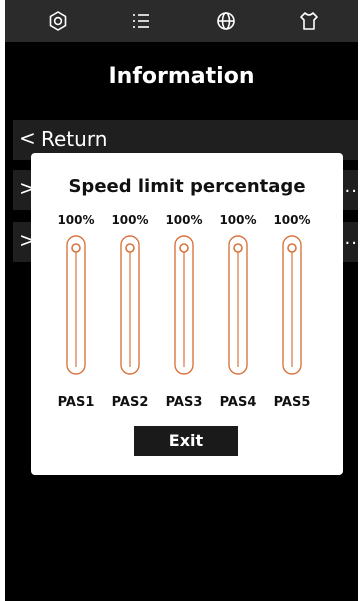 The width and height of the screenshot is (363, 601). Describe the element at coordinates (27, 138) in the screenshot. I see `chevron-left-icon: <` at that location.